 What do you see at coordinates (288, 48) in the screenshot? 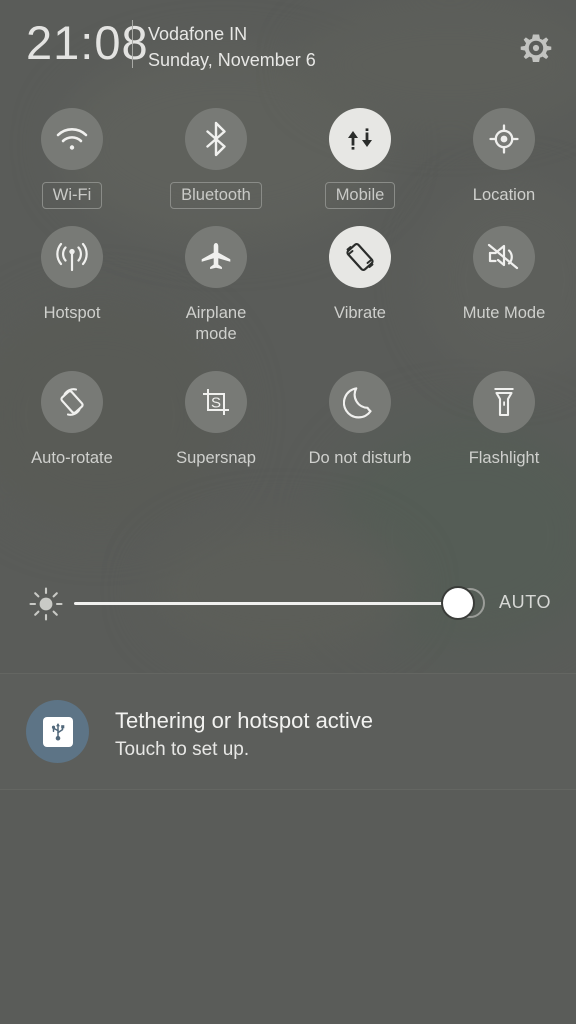
I see `status-header: 21:08 Vodafone IN Sunday, November 6` at bounding box center [288, 48].